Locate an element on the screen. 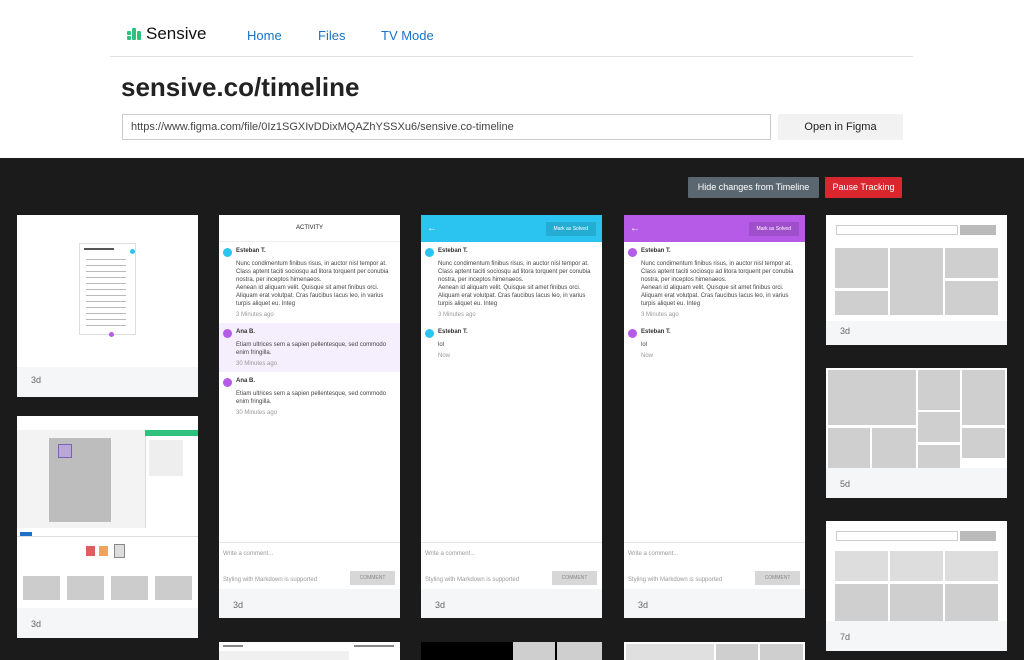  timeline-card: 7d is located at coordinates (916, 586).